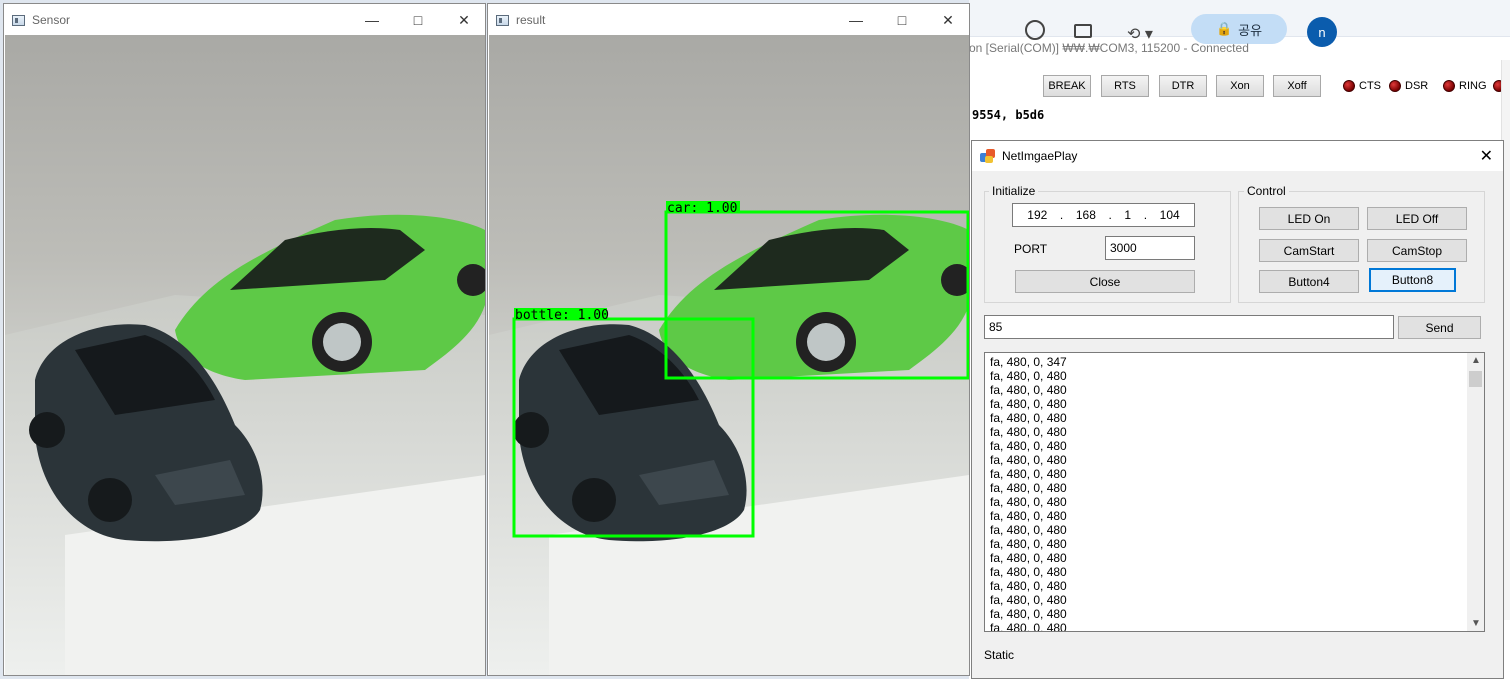  I want to click on ring-led-label: RING, so click(1473, 86).